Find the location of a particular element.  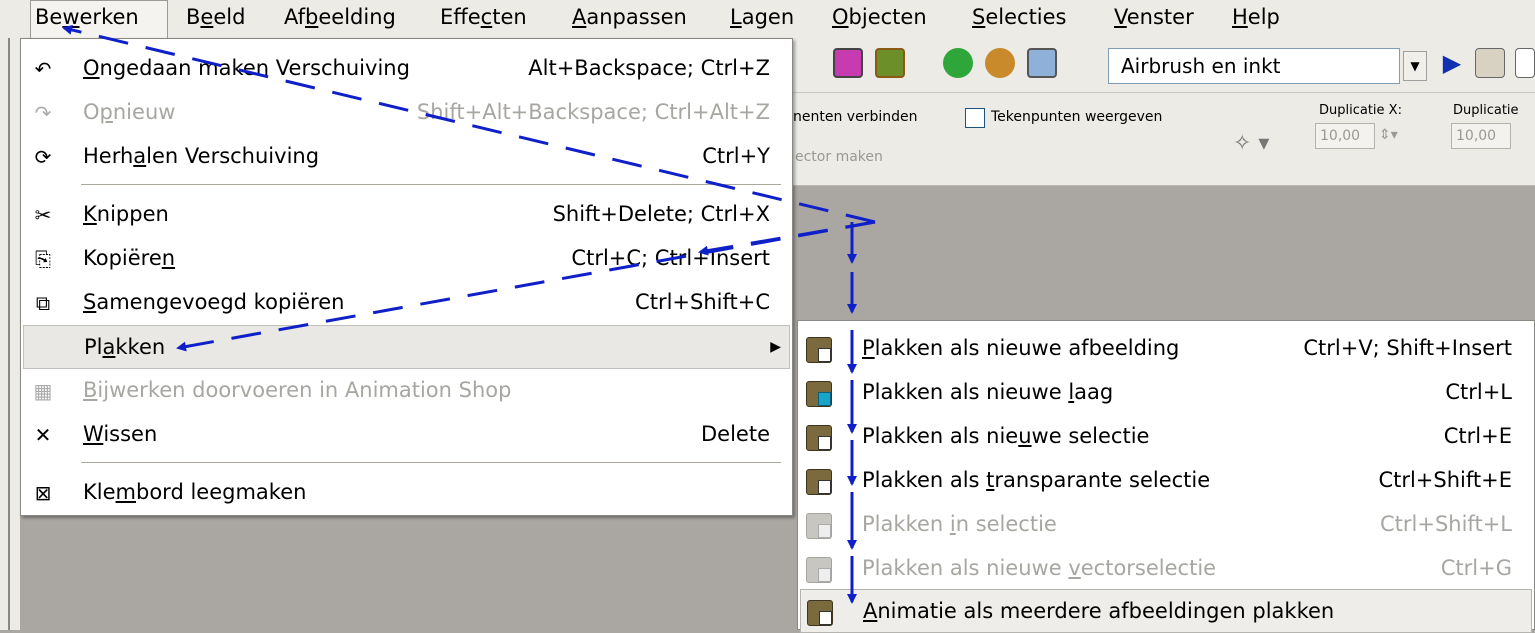

submenu-item-label: Plakken als nieuwe selectie is located at coordinates (1006, 436).